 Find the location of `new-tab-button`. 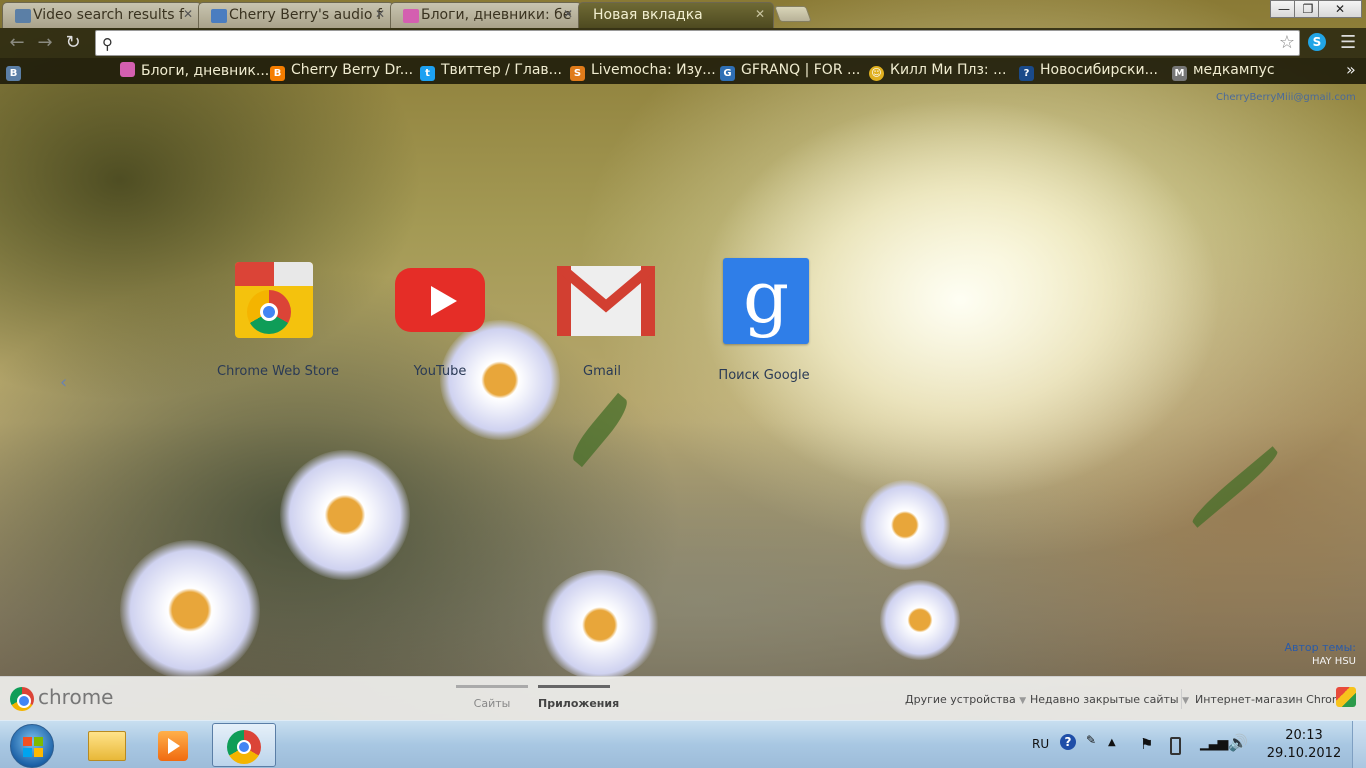

new-tab-button is located at coordinates (793, 14).